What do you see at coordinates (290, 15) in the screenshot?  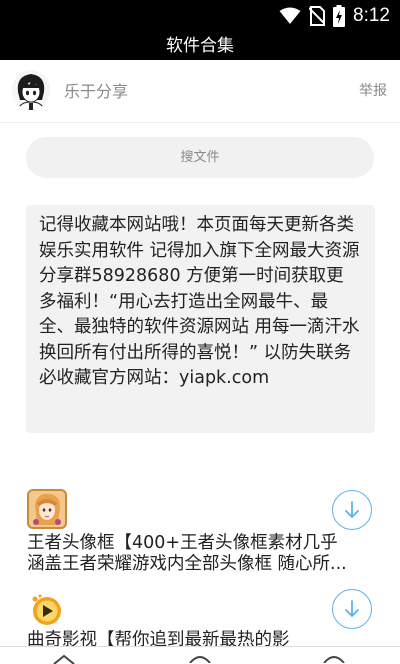 I see `wifi-icon` at bounding box center [290, 15].